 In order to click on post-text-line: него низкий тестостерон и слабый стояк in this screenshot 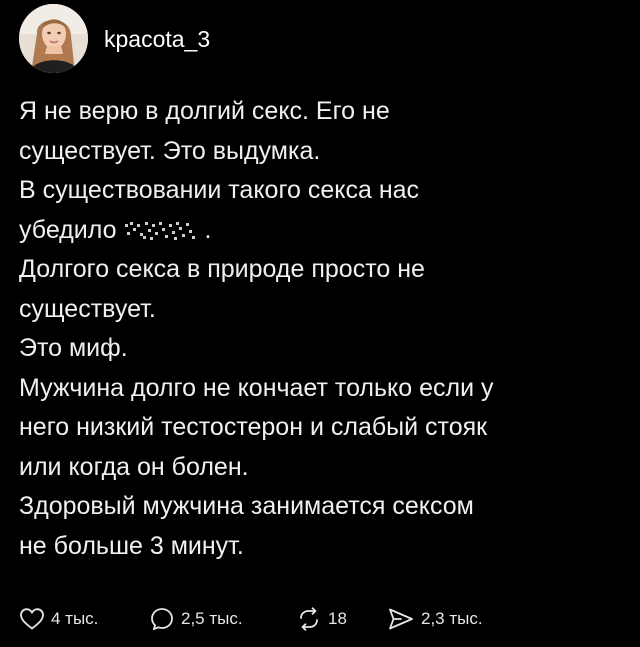, I will do `click(253, 427)`.